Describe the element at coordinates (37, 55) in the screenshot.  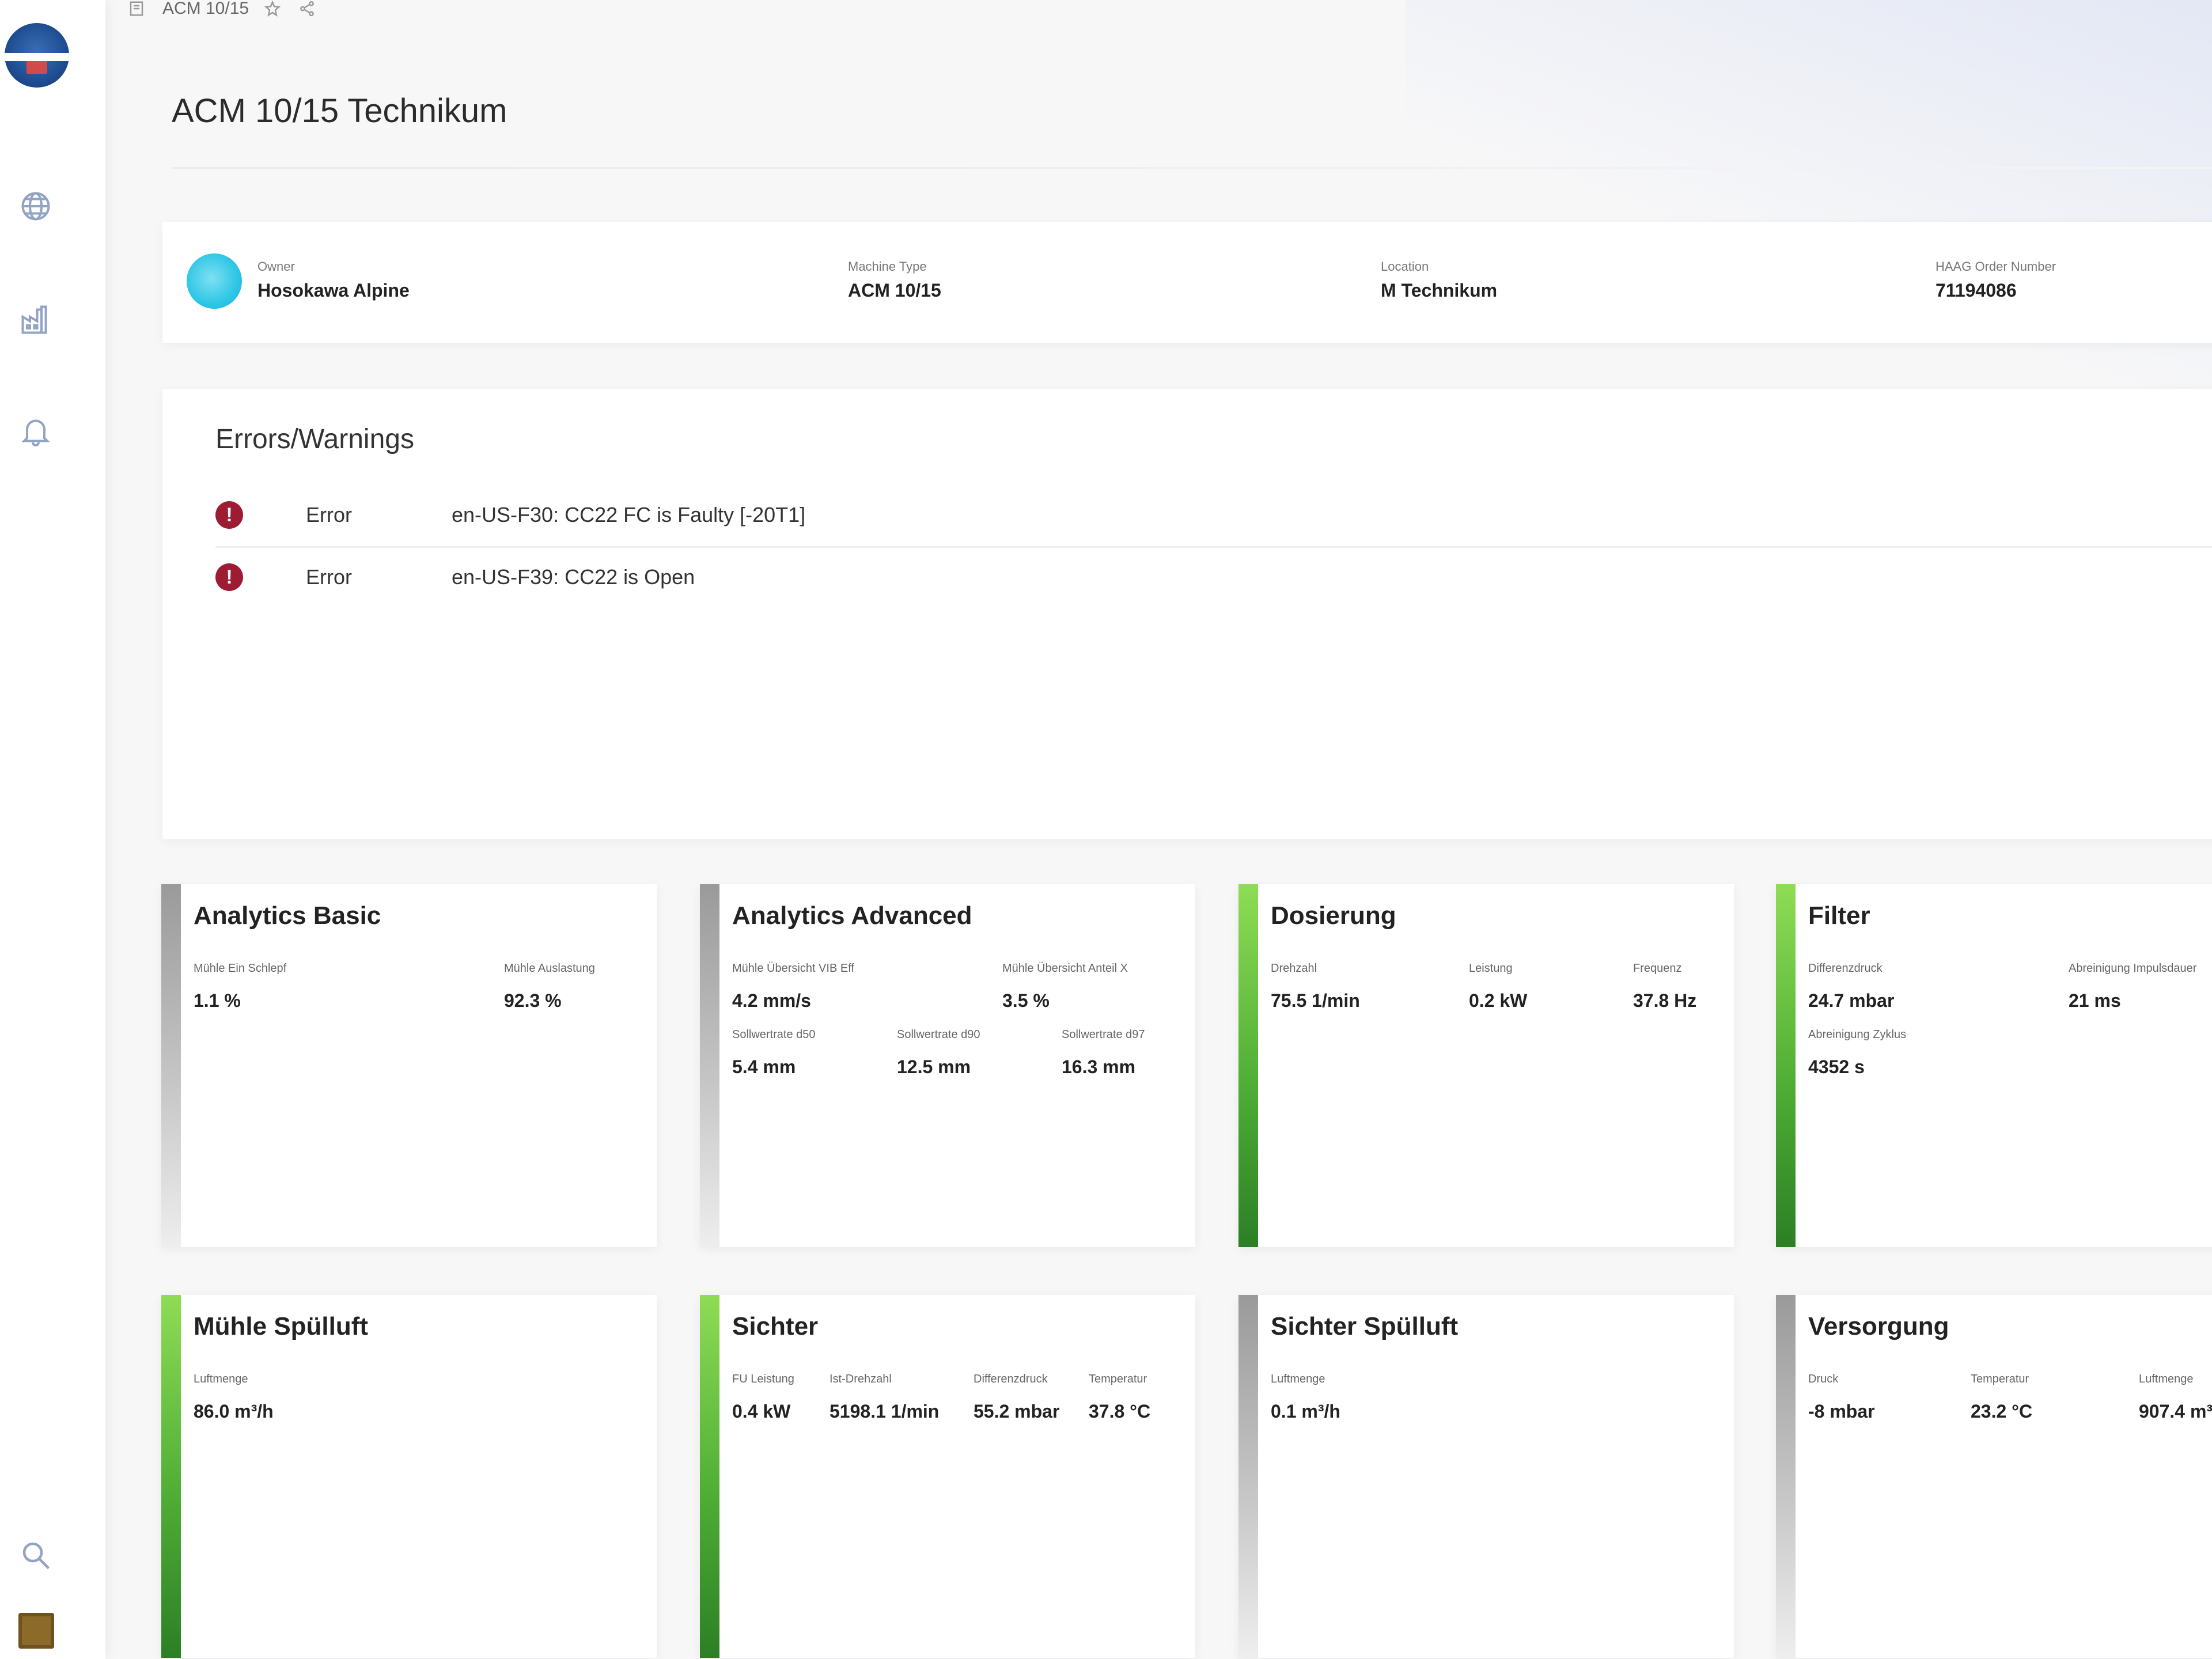
I see `company-logo` at that location.